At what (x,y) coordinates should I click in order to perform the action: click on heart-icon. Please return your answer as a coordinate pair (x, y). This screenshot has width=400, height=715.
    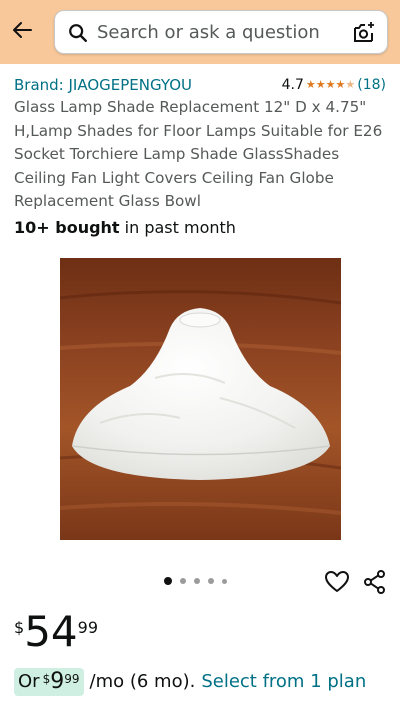
    Looking at the image, I should click on (337, 582).